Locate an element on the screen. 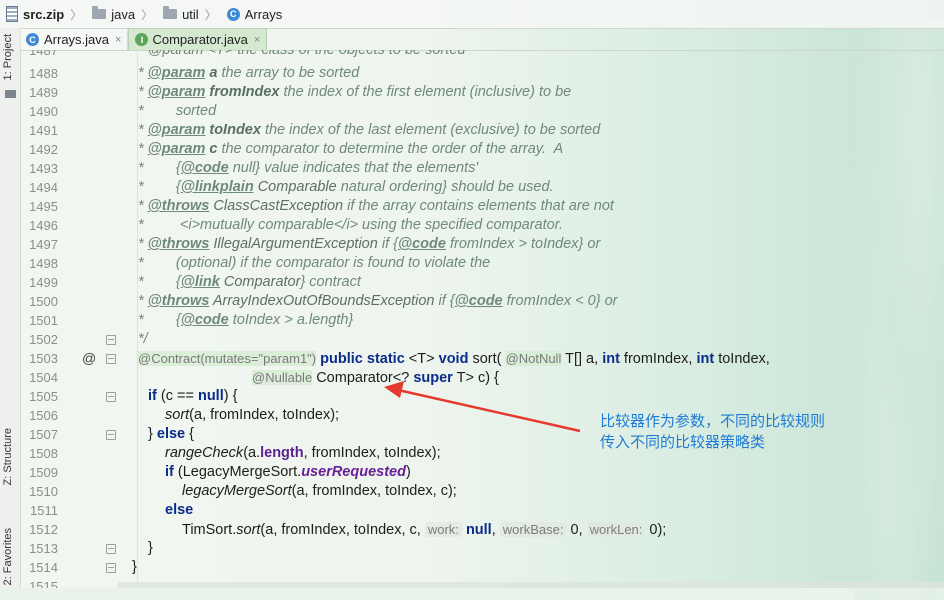  annotation-note: 比较器作为参数，不同的比较规则 传入不同的比较器策略类 is located at coordinates (712, 432).